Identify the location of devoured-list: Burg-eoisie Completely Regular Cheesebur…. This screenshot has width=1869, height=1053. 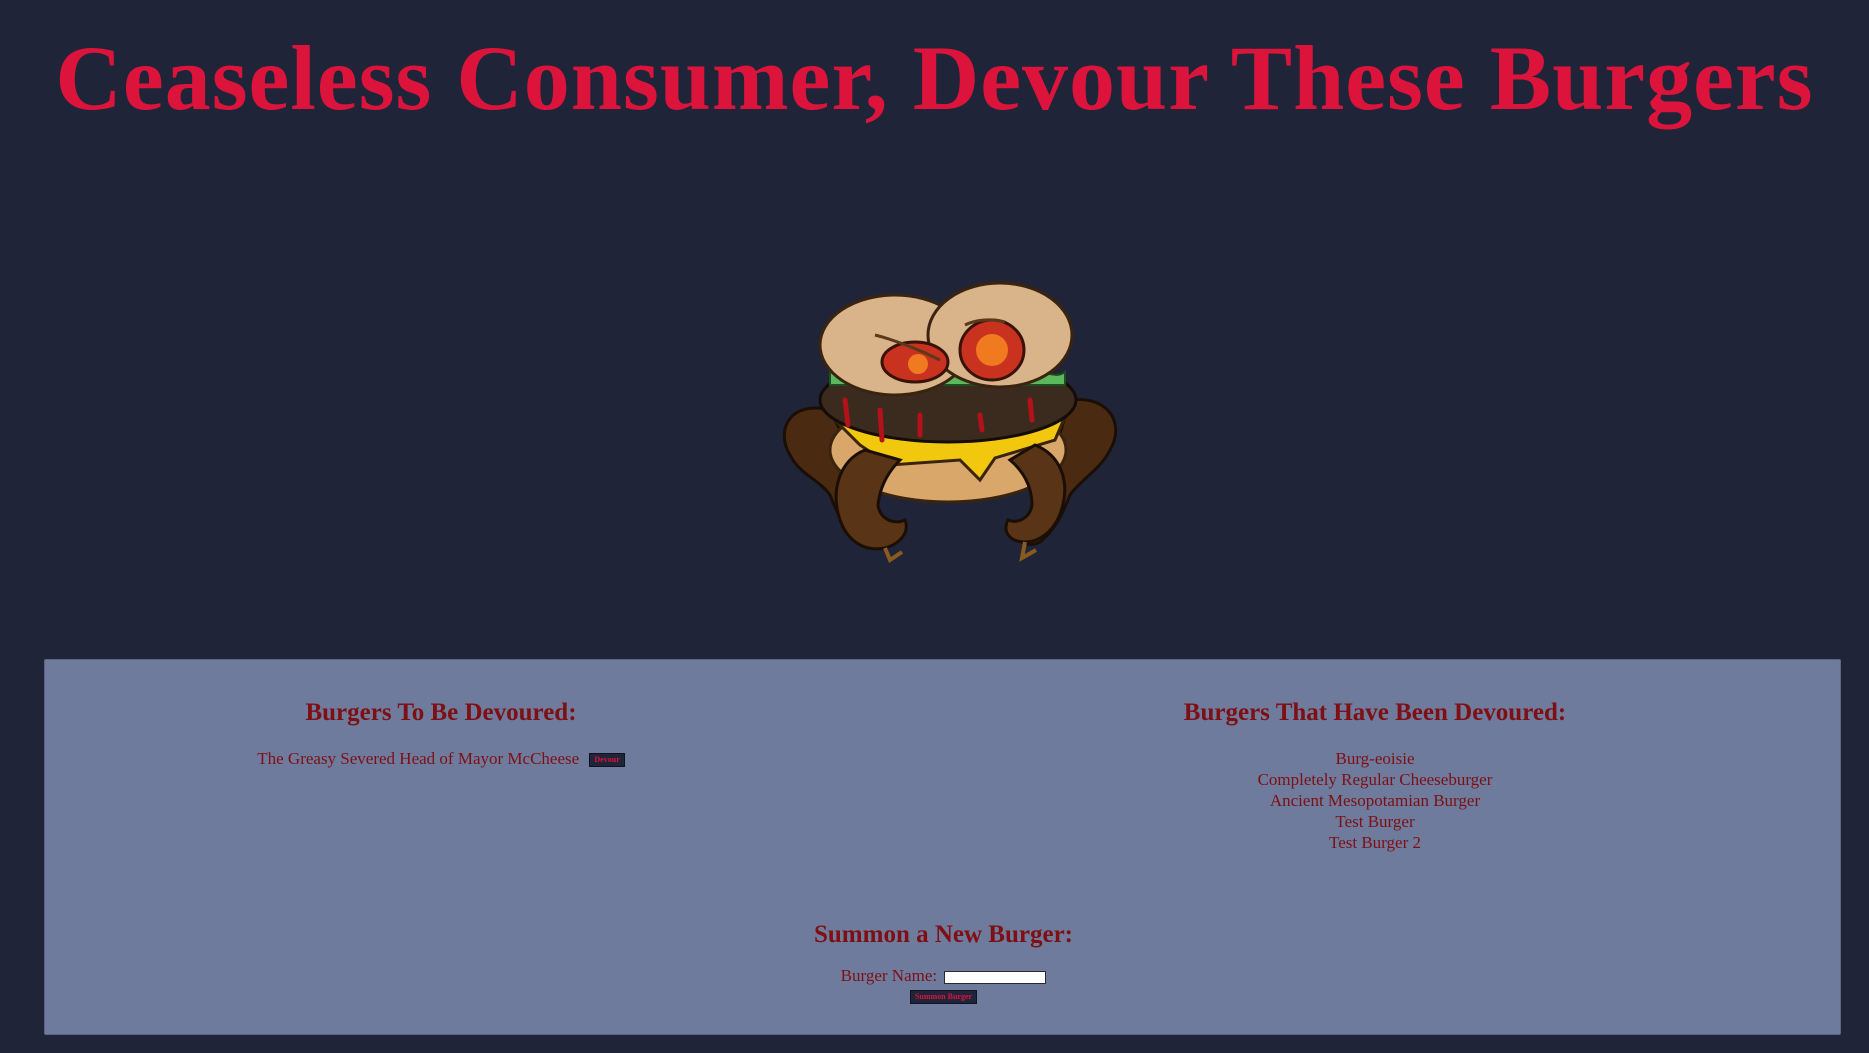
(1375, 800).